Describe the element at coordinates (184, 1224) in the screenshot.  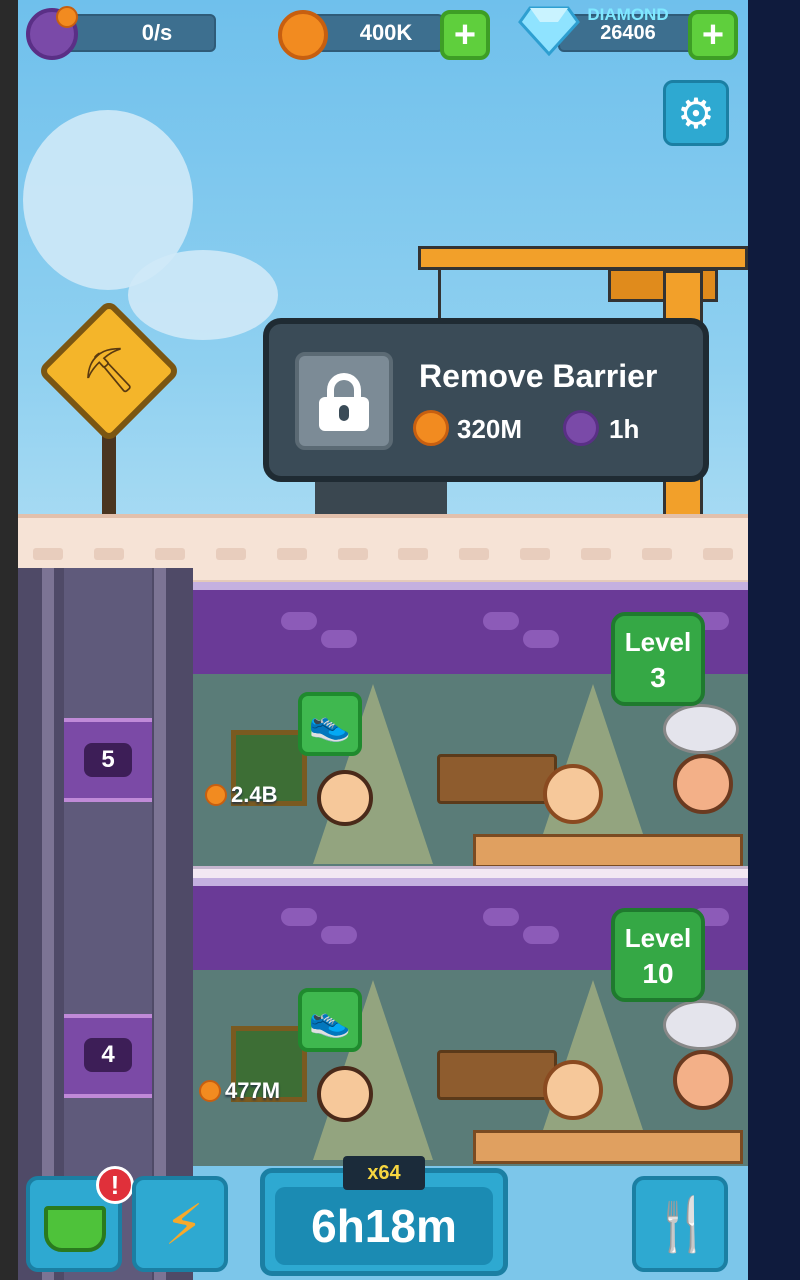
I see `lightning-icon: ⚡` at that location.